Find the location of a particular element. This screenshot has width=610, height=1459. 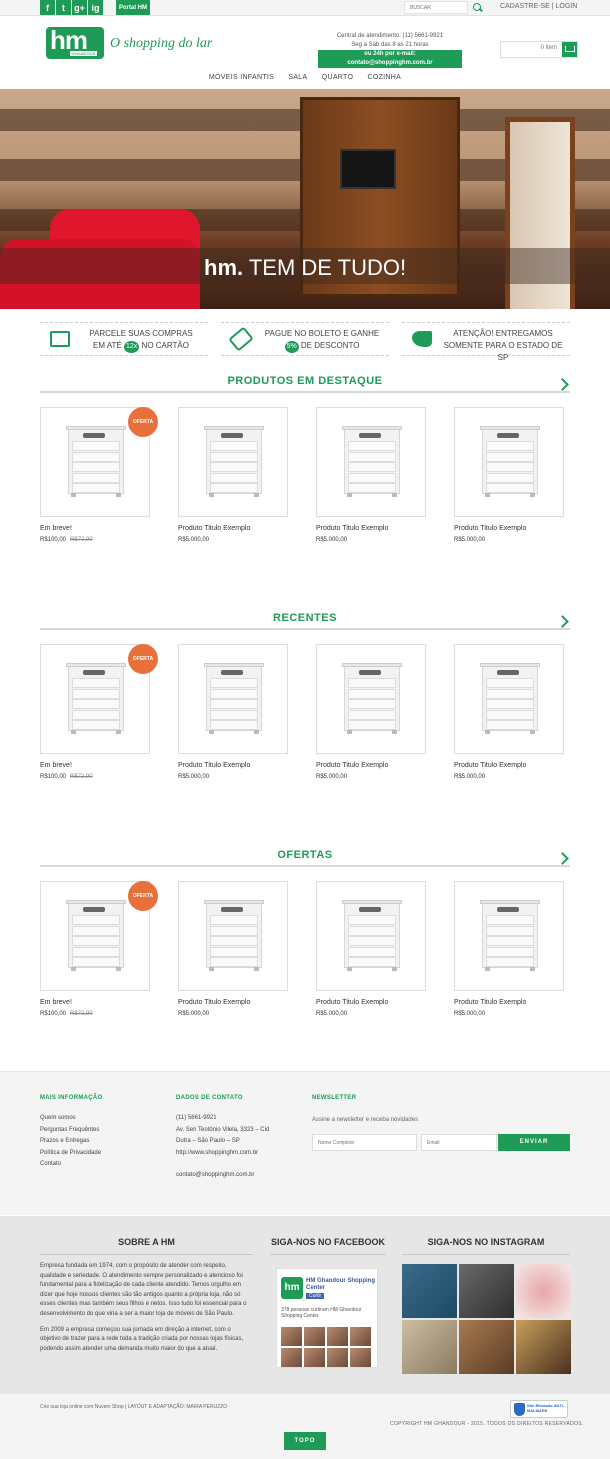

footer-link-privacidade: Política de Privacidade is located at coordinates (70, 1154).